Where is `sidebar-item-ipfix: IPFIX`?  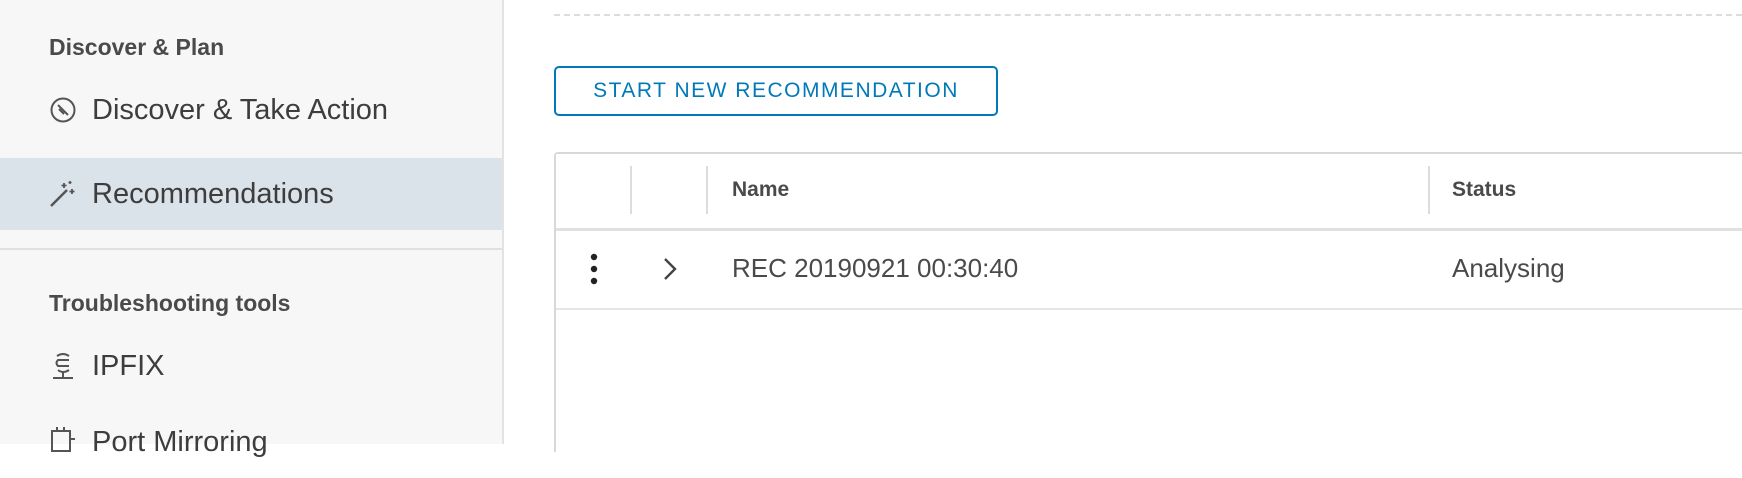 sidebar-item-ipfix: IPFIX is located at coordinates (251, 366).